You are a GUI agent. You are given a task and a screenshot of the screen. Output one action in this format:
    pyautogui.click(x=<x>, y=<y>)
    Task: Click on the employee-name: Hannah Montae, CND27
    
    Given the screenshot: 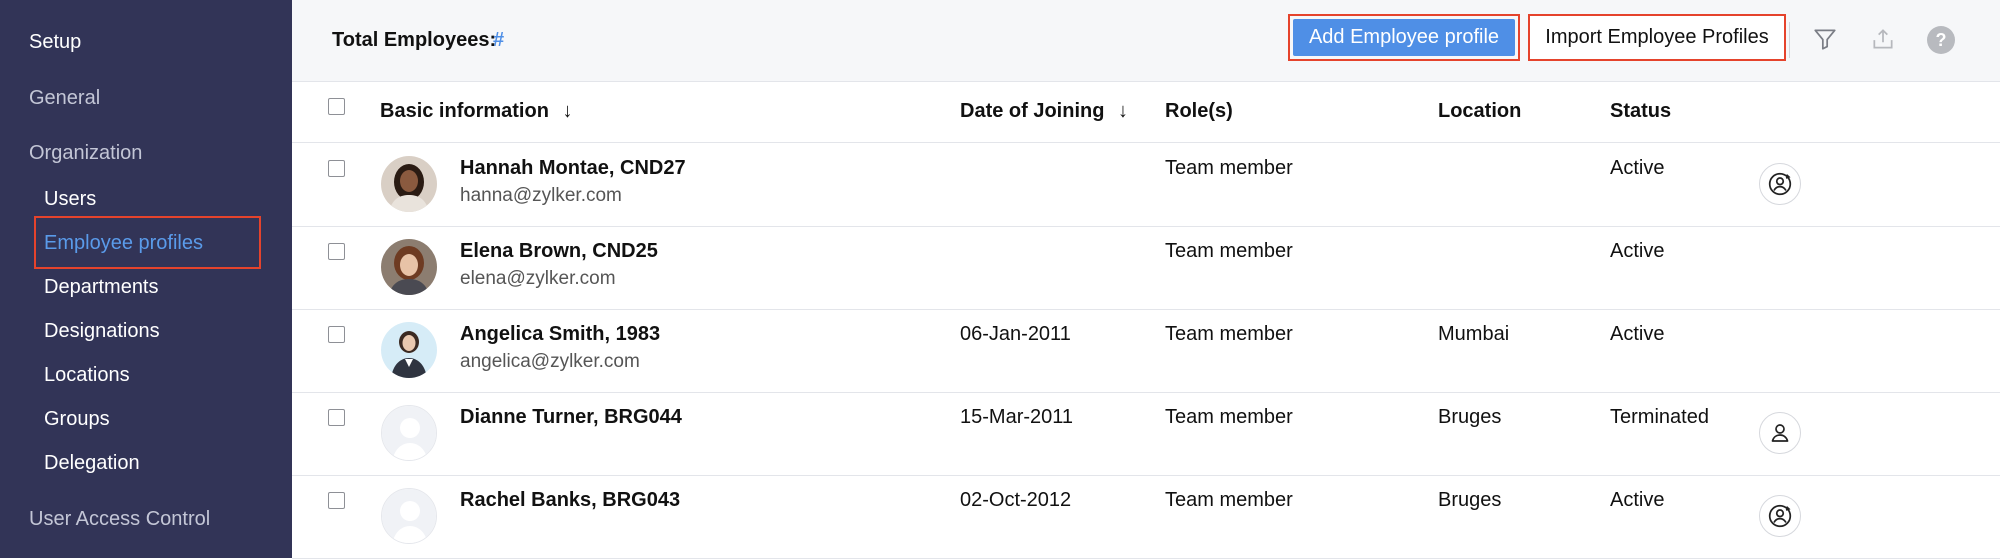 What is the action you would take?
    pyautogui.click(x=573, y=168)
    